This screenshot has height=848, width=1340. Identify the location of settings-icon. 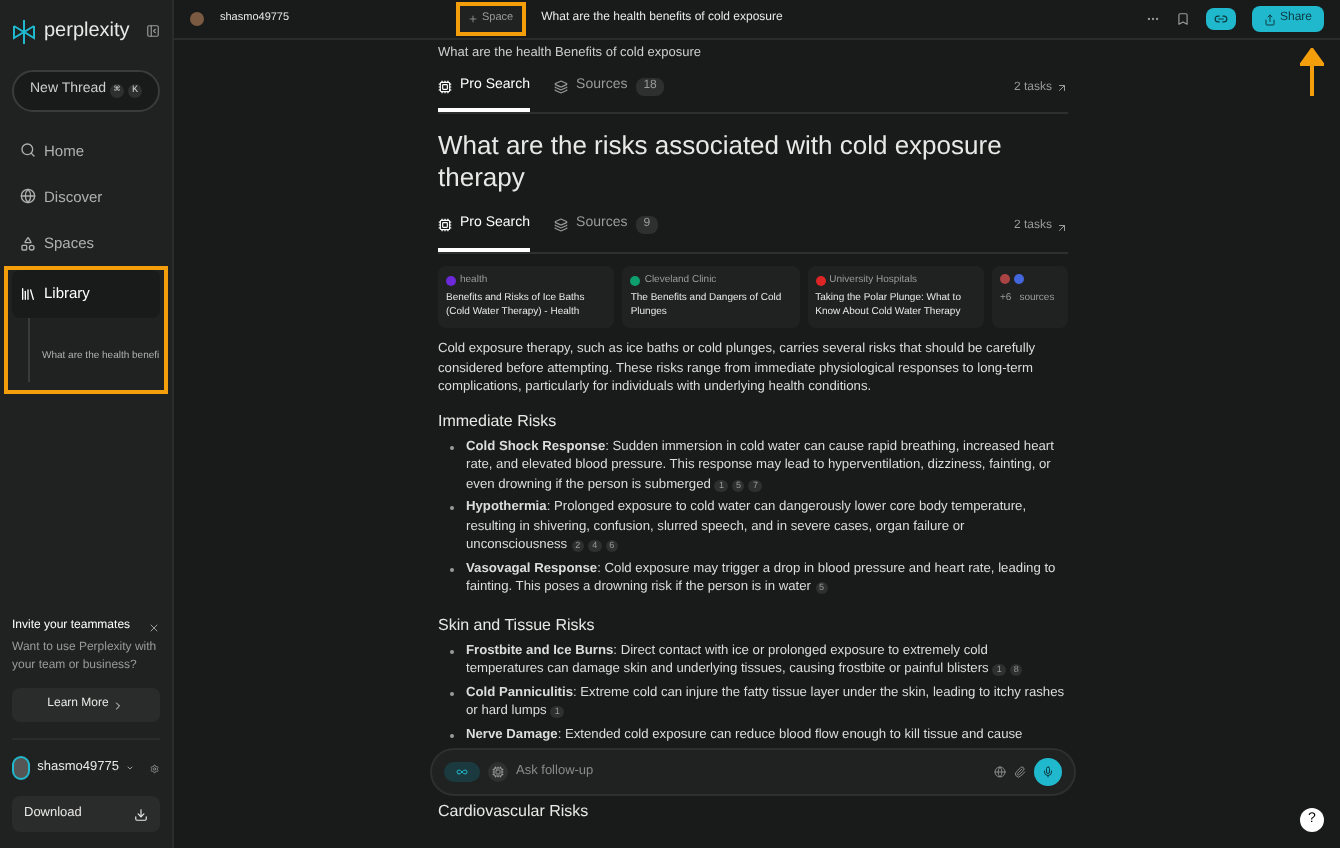
(155, 768).